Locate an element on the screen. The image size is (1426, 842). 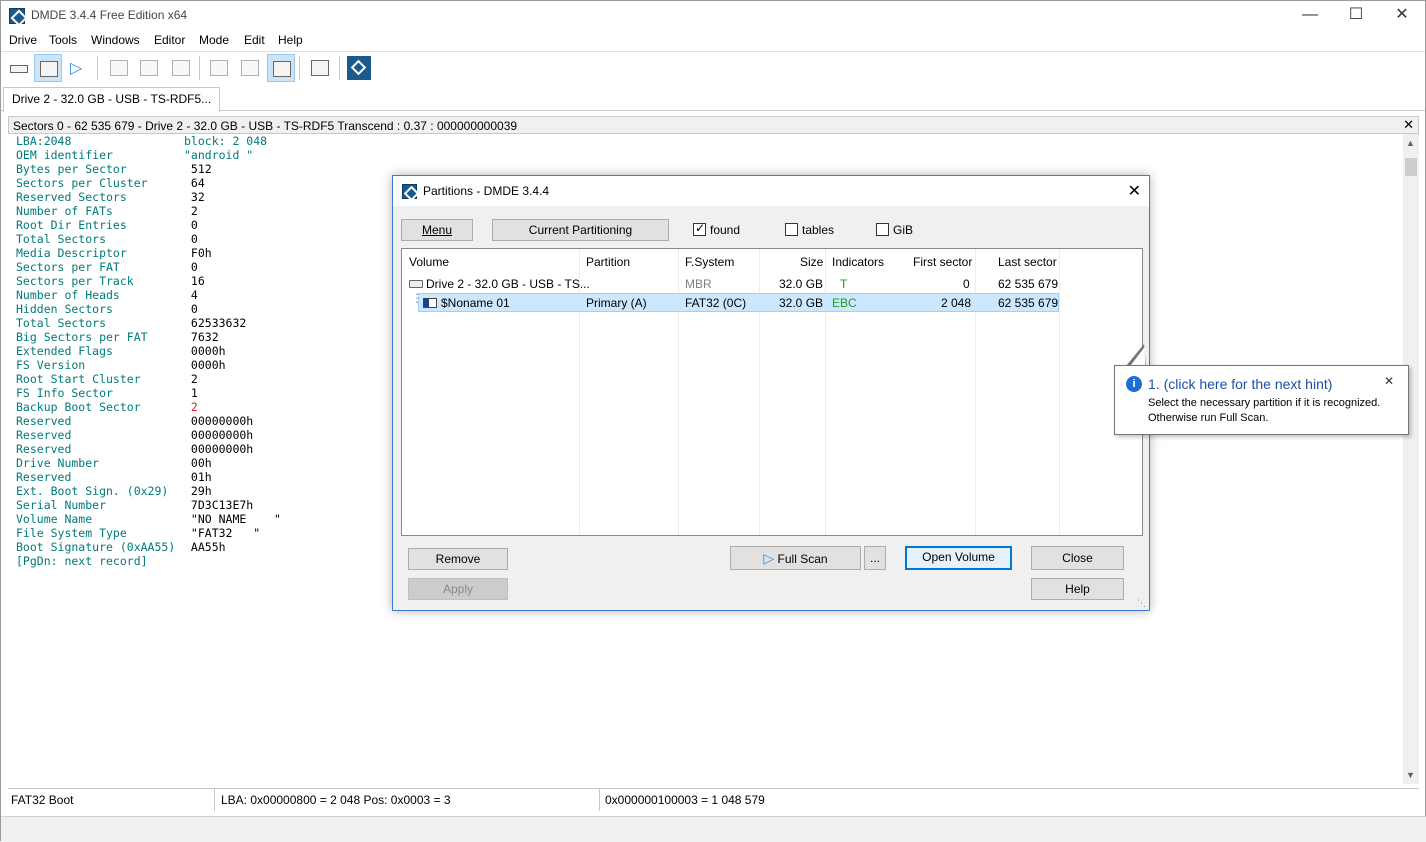
hint-close-icon: ✕ is located at coordinates (1389, 381).